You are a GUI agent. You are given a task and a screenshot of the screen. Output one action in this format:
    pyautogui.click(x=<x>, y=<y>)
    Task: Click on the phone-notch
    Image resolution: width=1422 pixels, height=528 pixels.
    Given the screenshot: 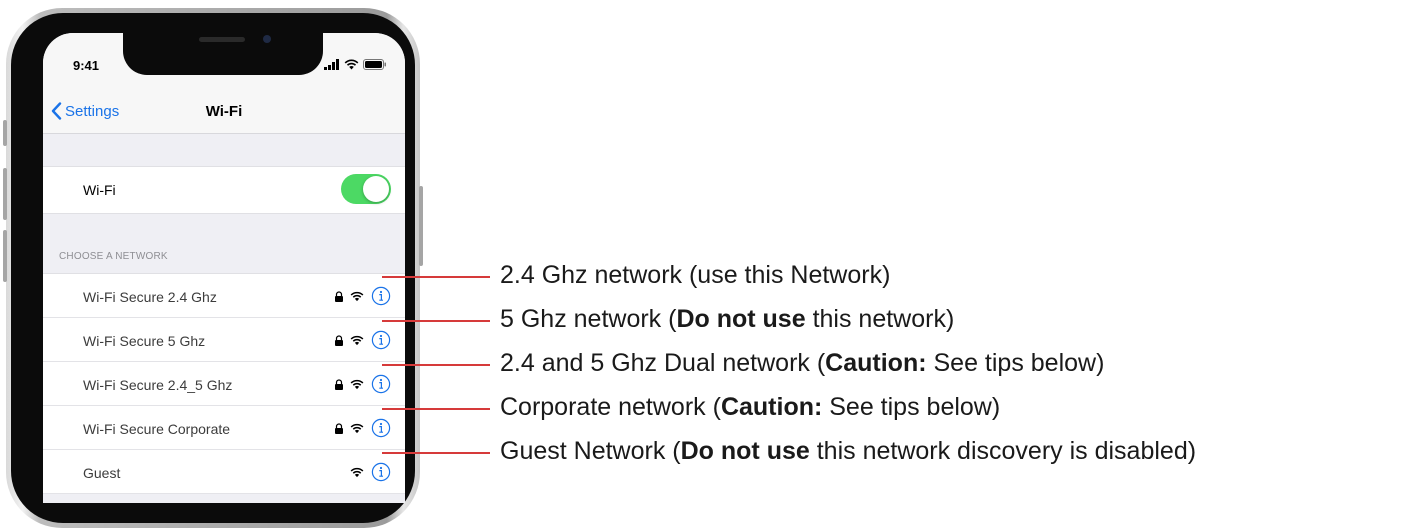 What is the action you would take?
    pyautogui.click(x=223, y=54)
    